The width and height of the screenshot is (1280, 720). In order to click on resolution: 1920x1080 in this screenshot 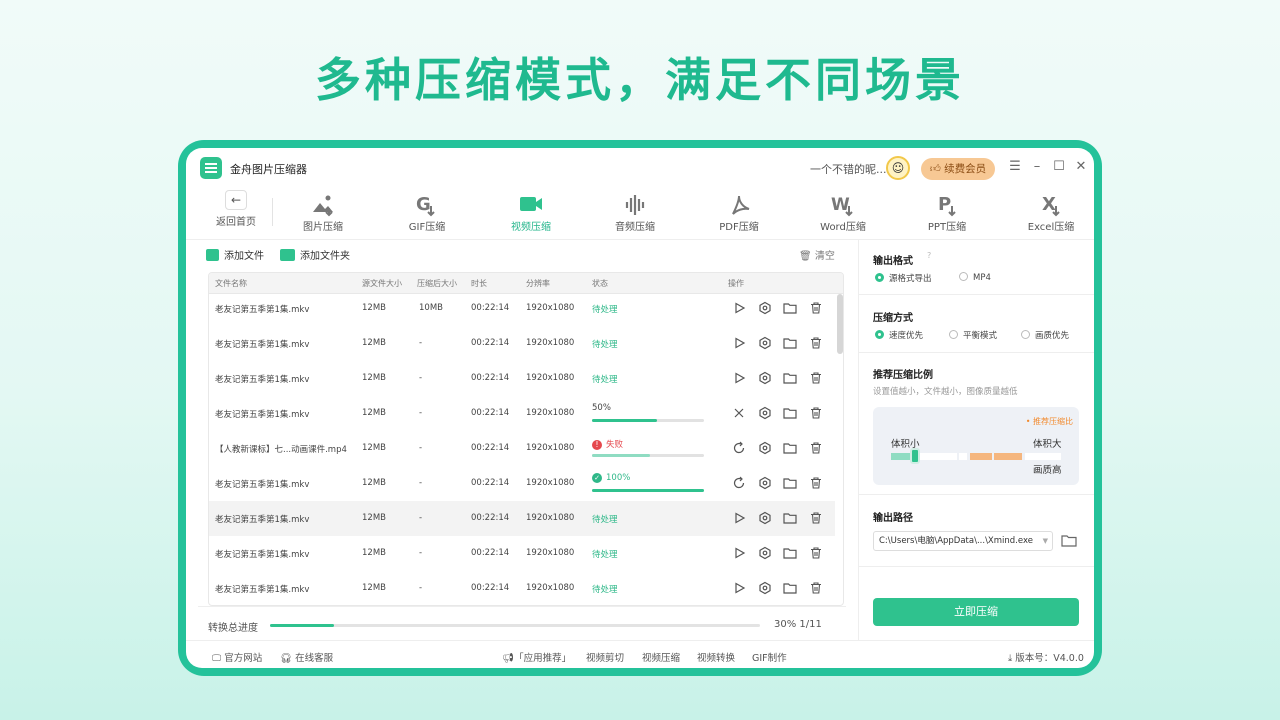, I will do `click(550, 518)`.